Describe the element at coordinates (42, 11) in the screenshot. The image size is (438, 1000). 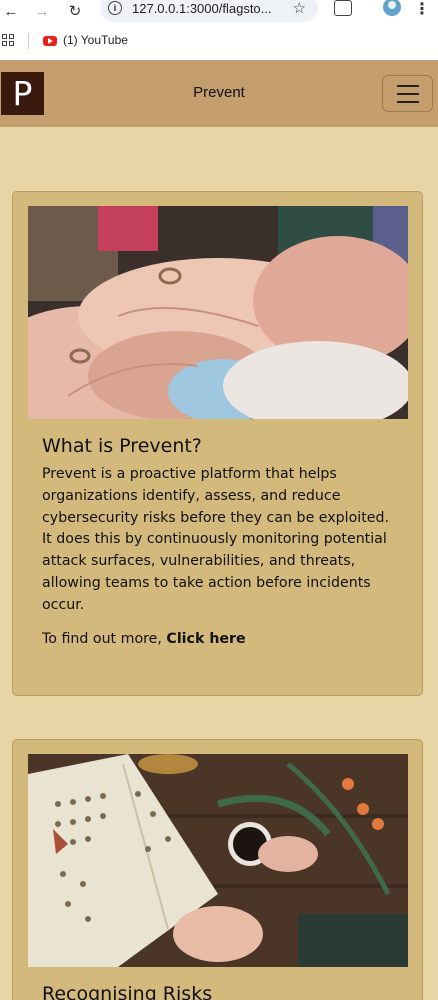
I see `forward-arrow-icon: →` at that location.